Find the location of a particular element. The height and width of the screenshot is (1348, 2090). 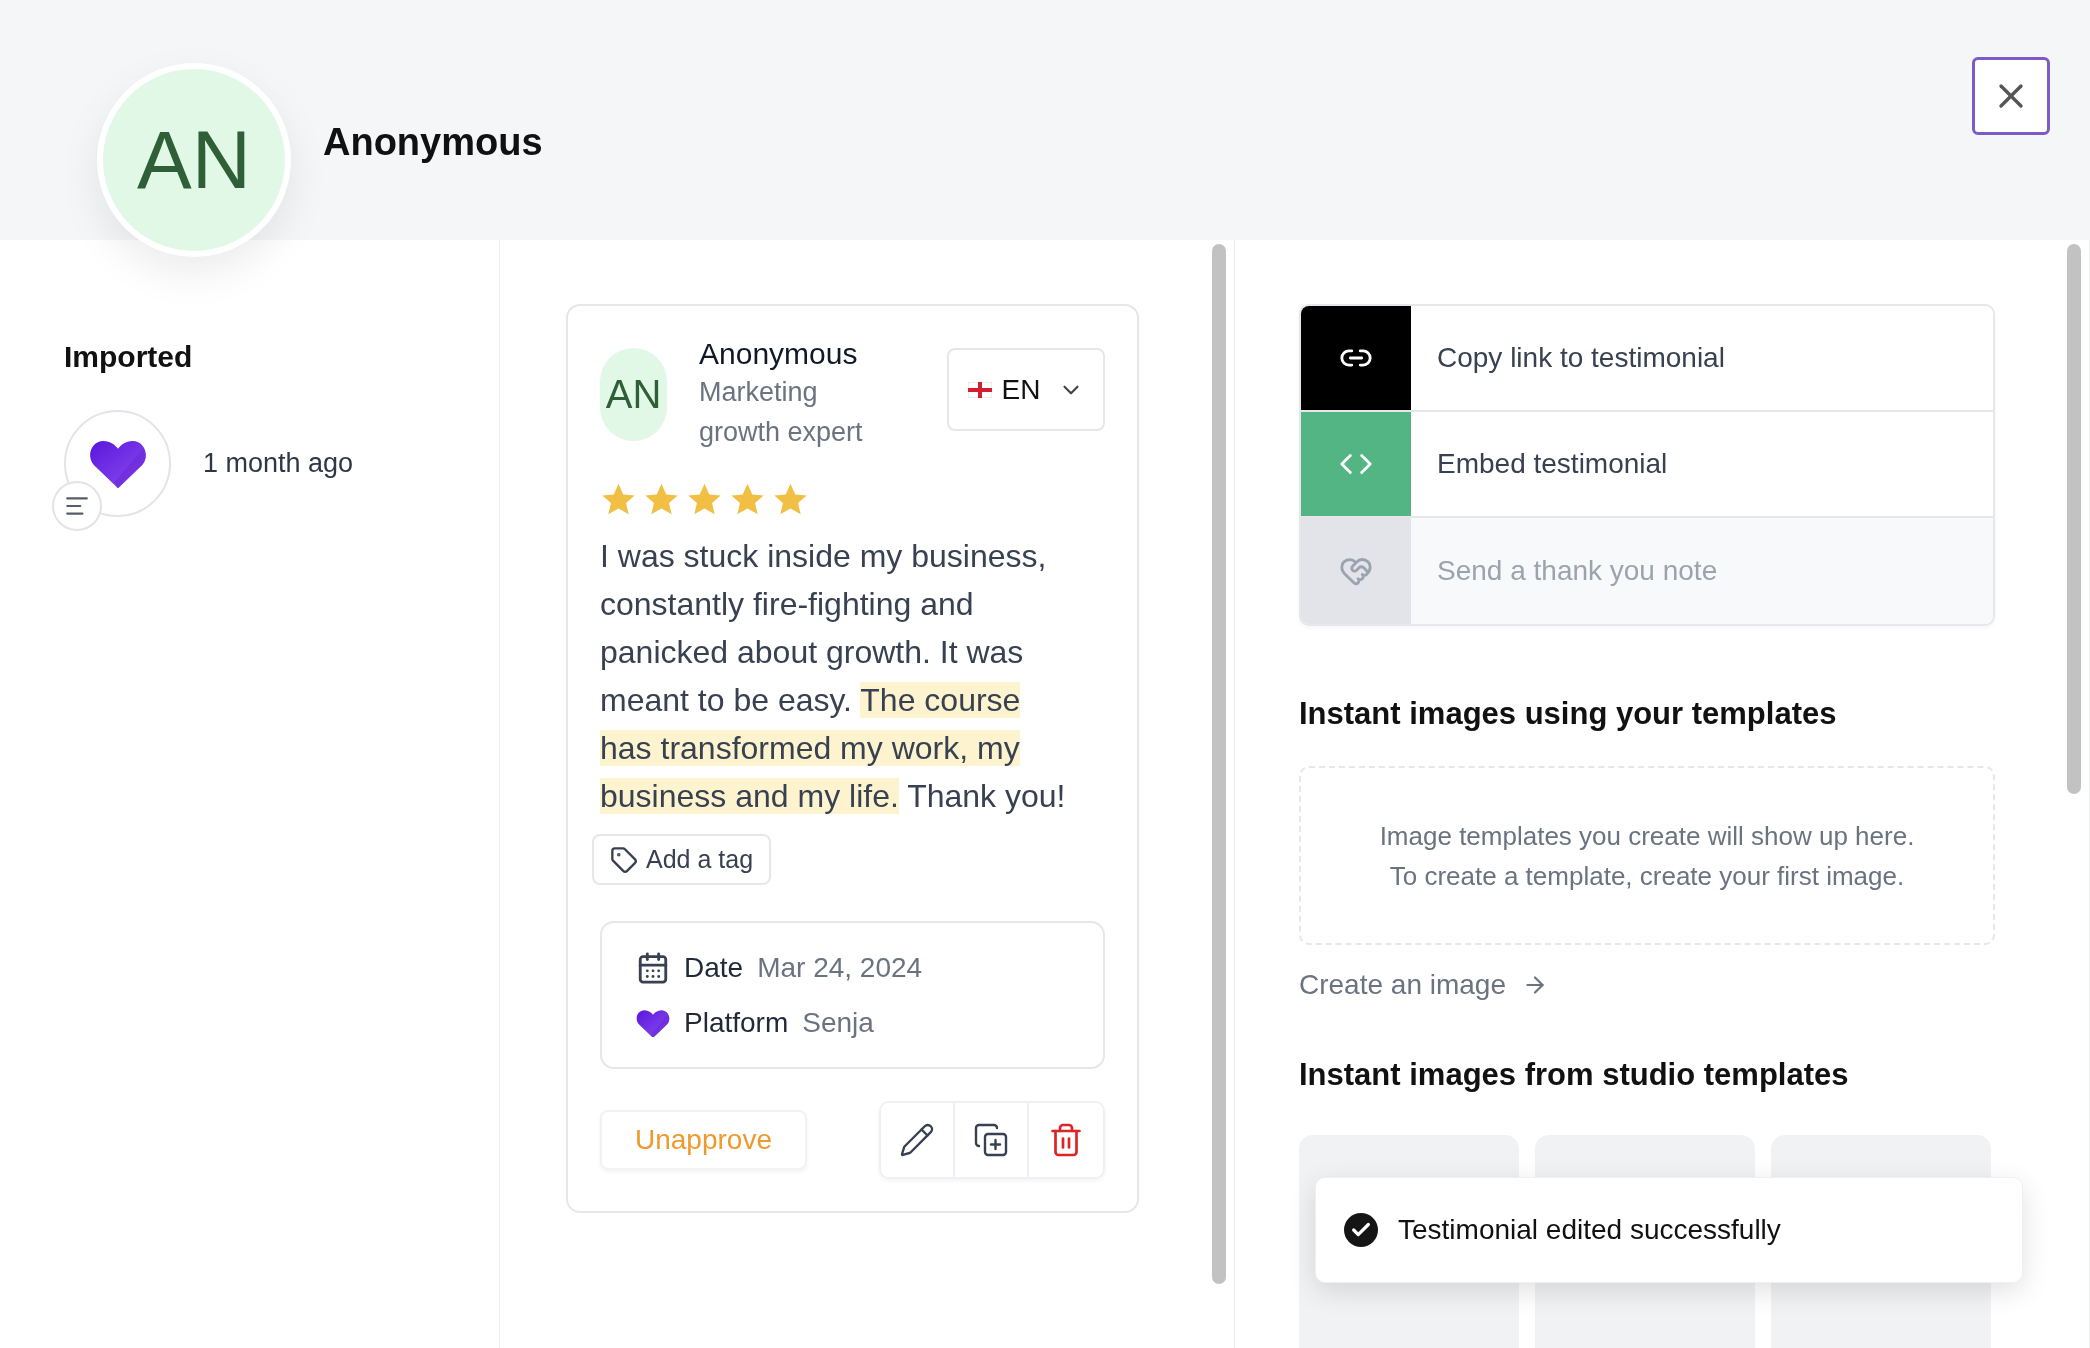

author-role: Marketing growth expert is located at coordinates (781, 412).